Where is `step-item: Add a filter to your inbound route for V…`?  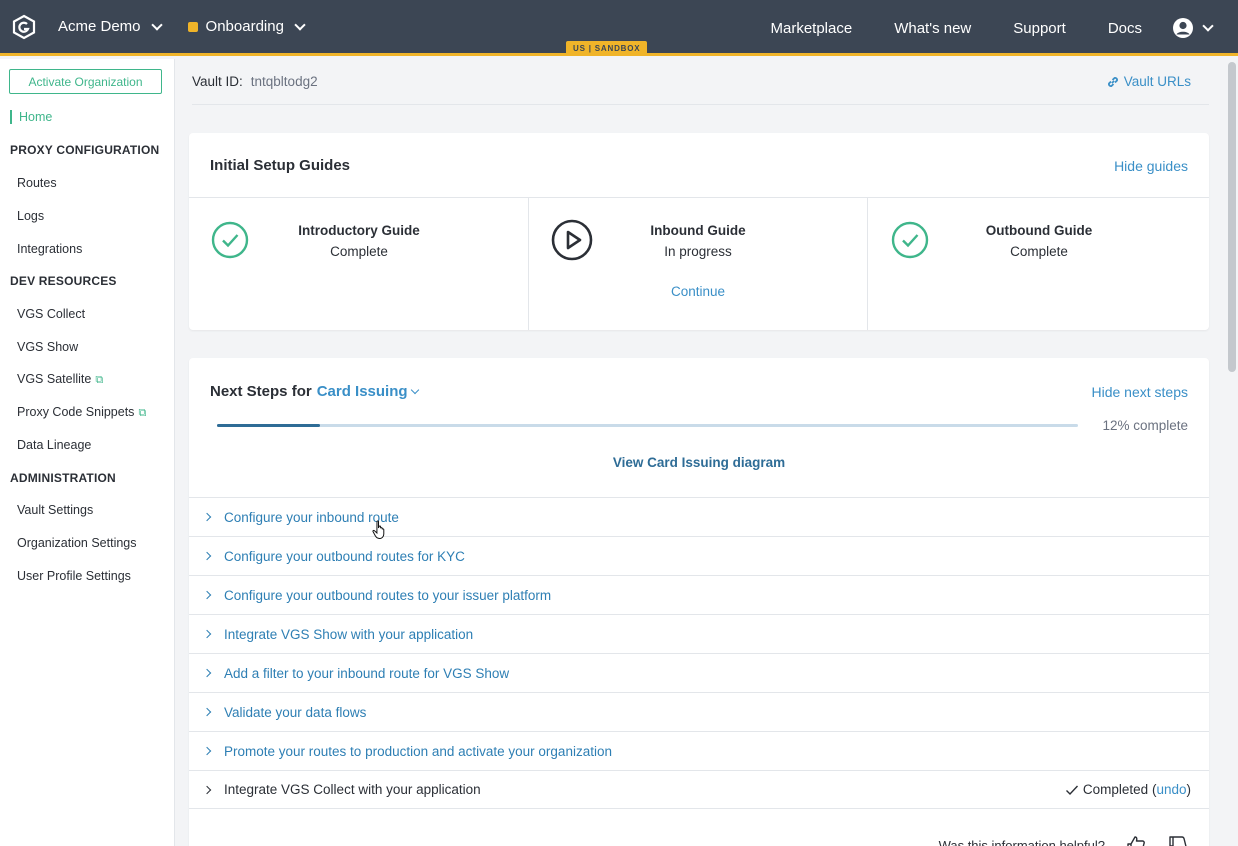
step-item: Add a filter to your inbound route for V… is located at coordinates (699, 672).